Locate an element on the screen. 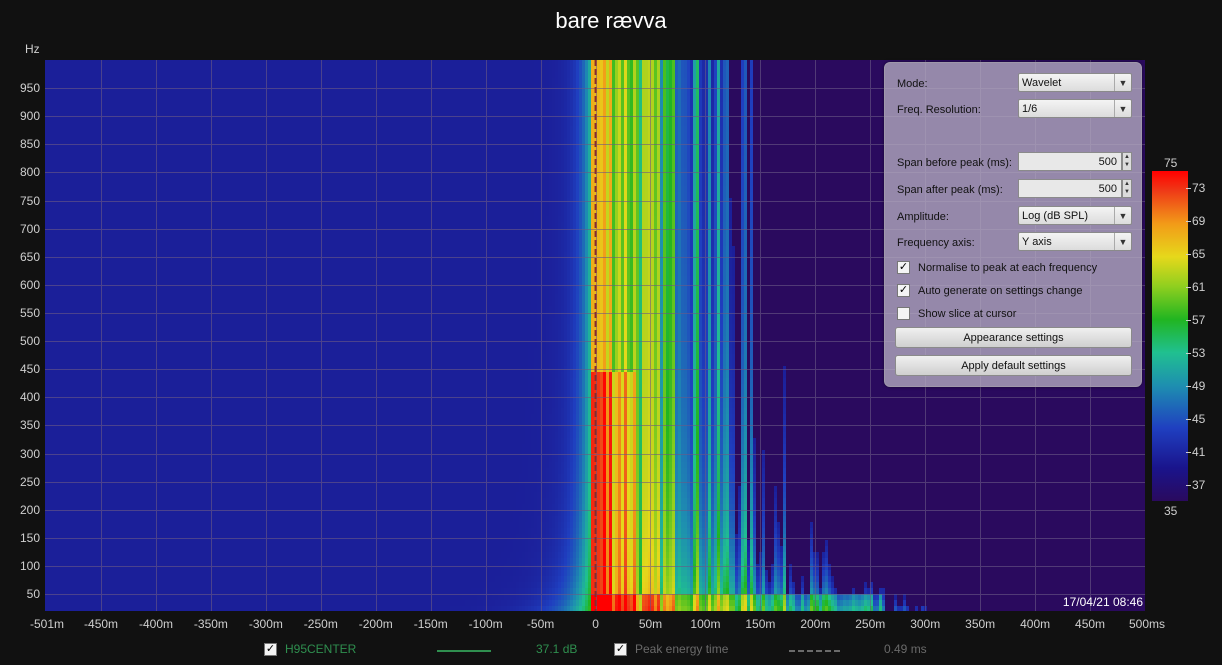  y-tick-label: 300 is located at coordinates (20, 454).